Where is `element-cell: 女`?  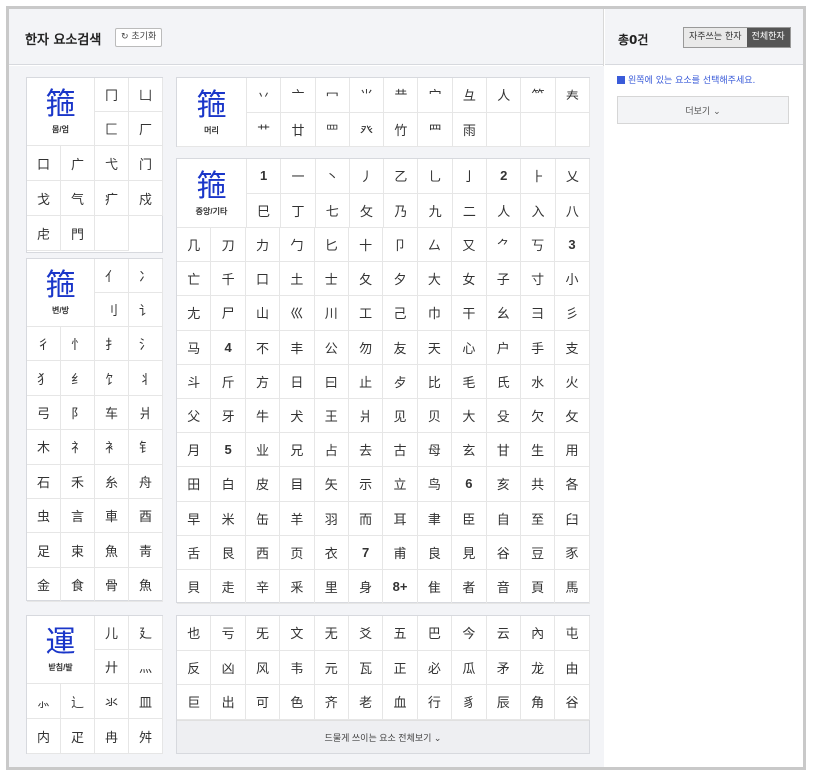
element-cell: 女 is located at coordinates (469, 279).